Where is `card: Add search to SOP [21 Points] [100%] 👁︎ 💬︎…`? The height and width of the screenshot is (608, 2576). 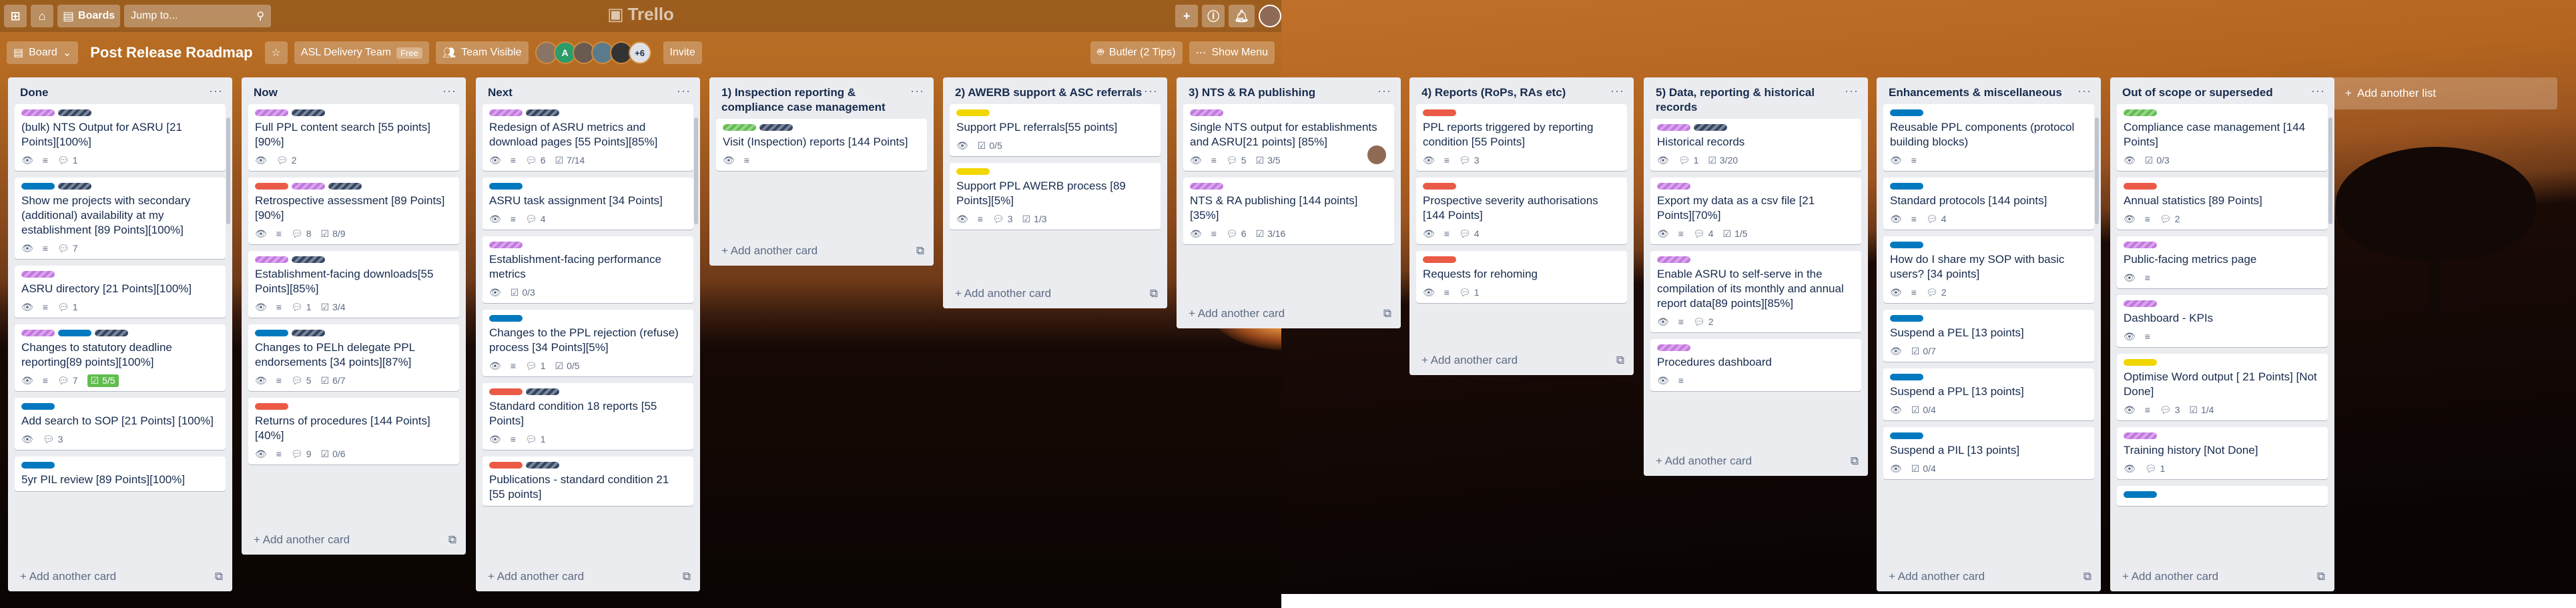
card: Add search to SOP [21 Points] [100%] 👁︎ 💬︎… is located at coordinates (120, 424).